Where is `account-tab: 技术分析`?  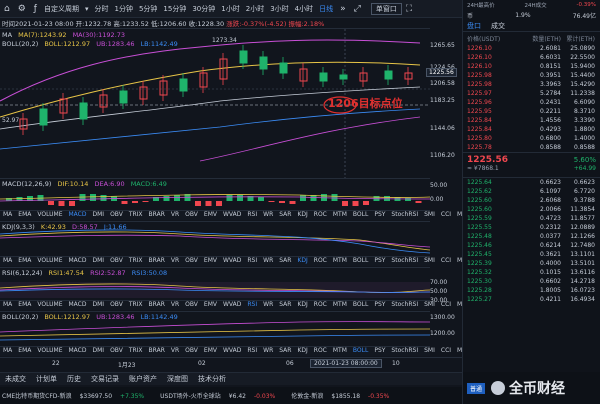 account-tab: 技术分析 is located at coordinates (212, 379).